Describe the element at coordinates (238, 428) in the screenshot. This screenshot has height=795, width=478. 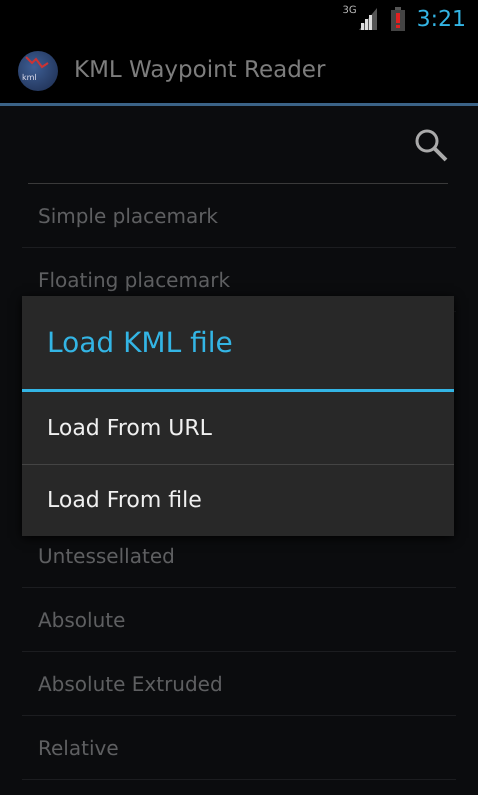
I see `dialog-option: Load From URL` at that location.